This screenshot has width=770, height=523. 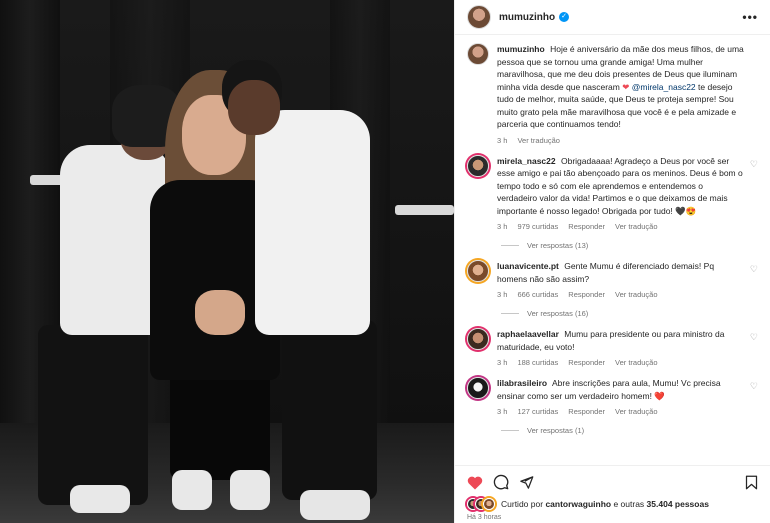 What do you see at coordinates (629, 245) in the screenshot?
I see `view-replies-button: Ver respostas (13)` at bounding box center [629, 245].